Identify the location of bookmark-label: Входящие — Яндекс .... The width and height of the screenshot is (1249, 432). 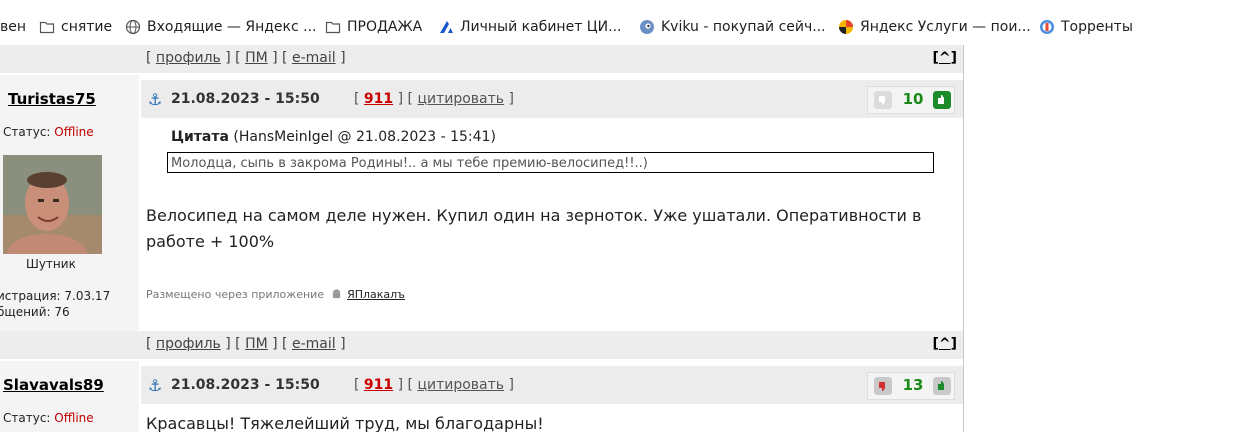
(232, 27).